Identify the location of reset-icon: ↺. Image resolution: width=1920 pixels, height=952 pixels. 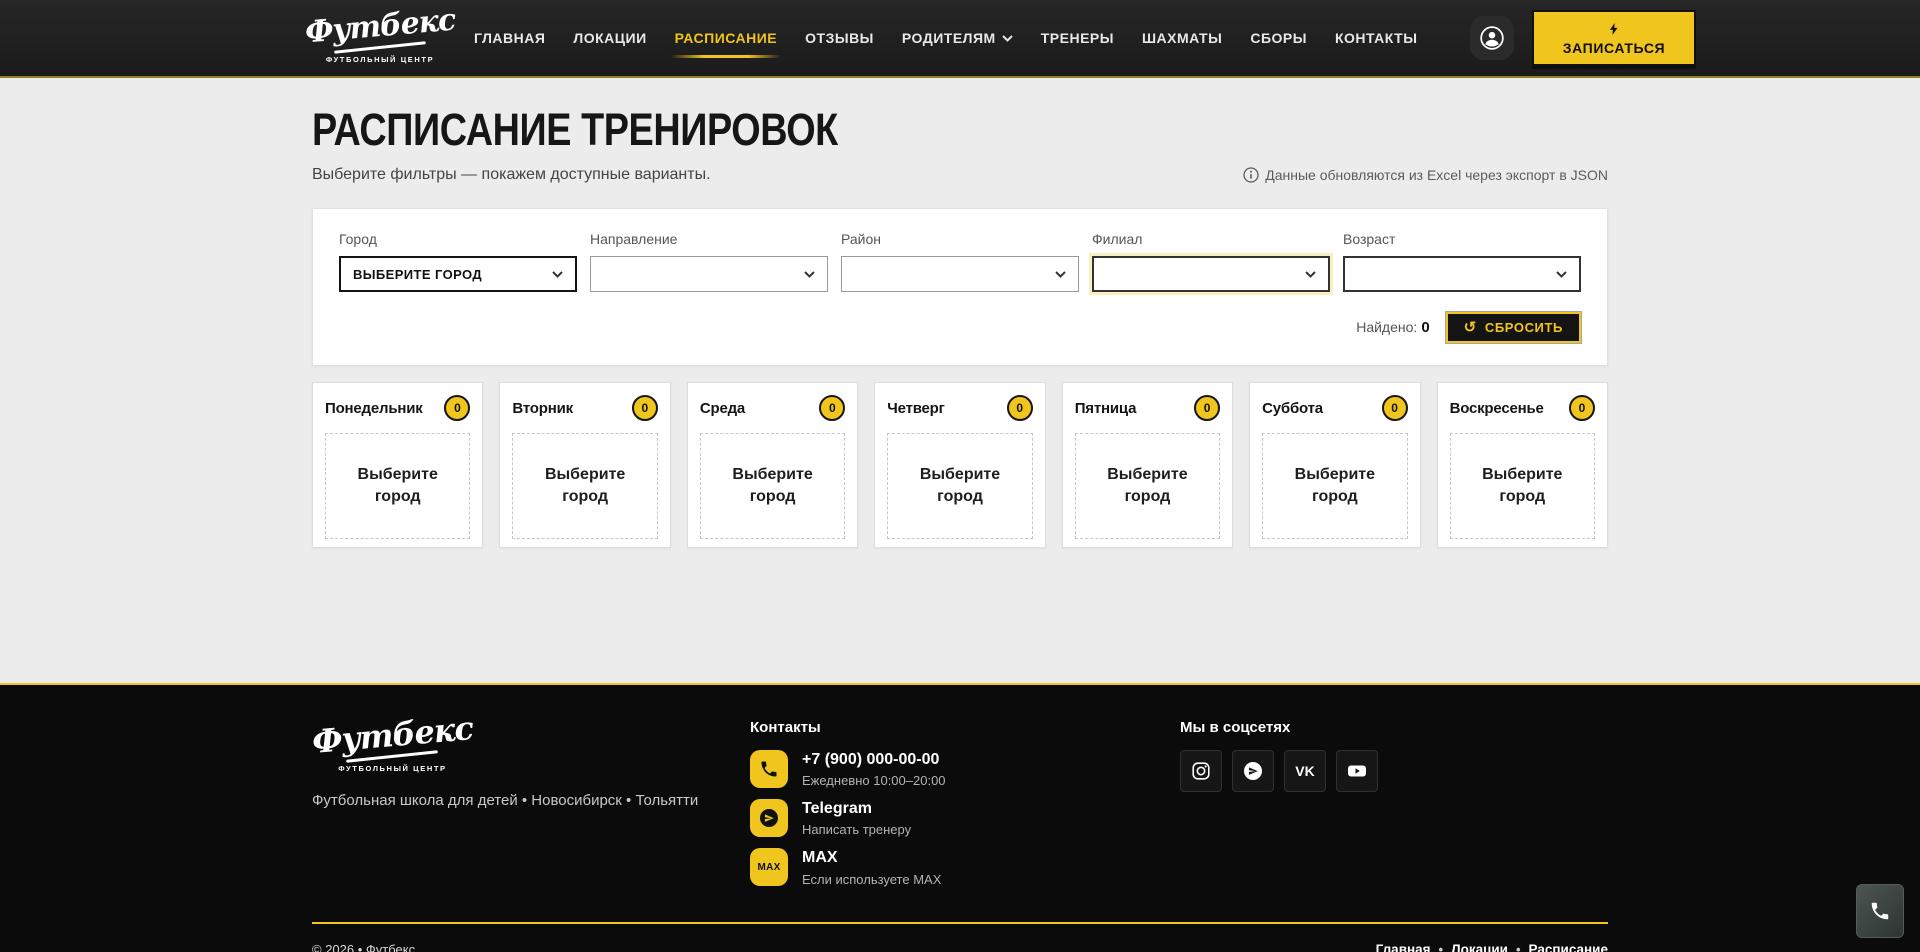
(1470, 327).